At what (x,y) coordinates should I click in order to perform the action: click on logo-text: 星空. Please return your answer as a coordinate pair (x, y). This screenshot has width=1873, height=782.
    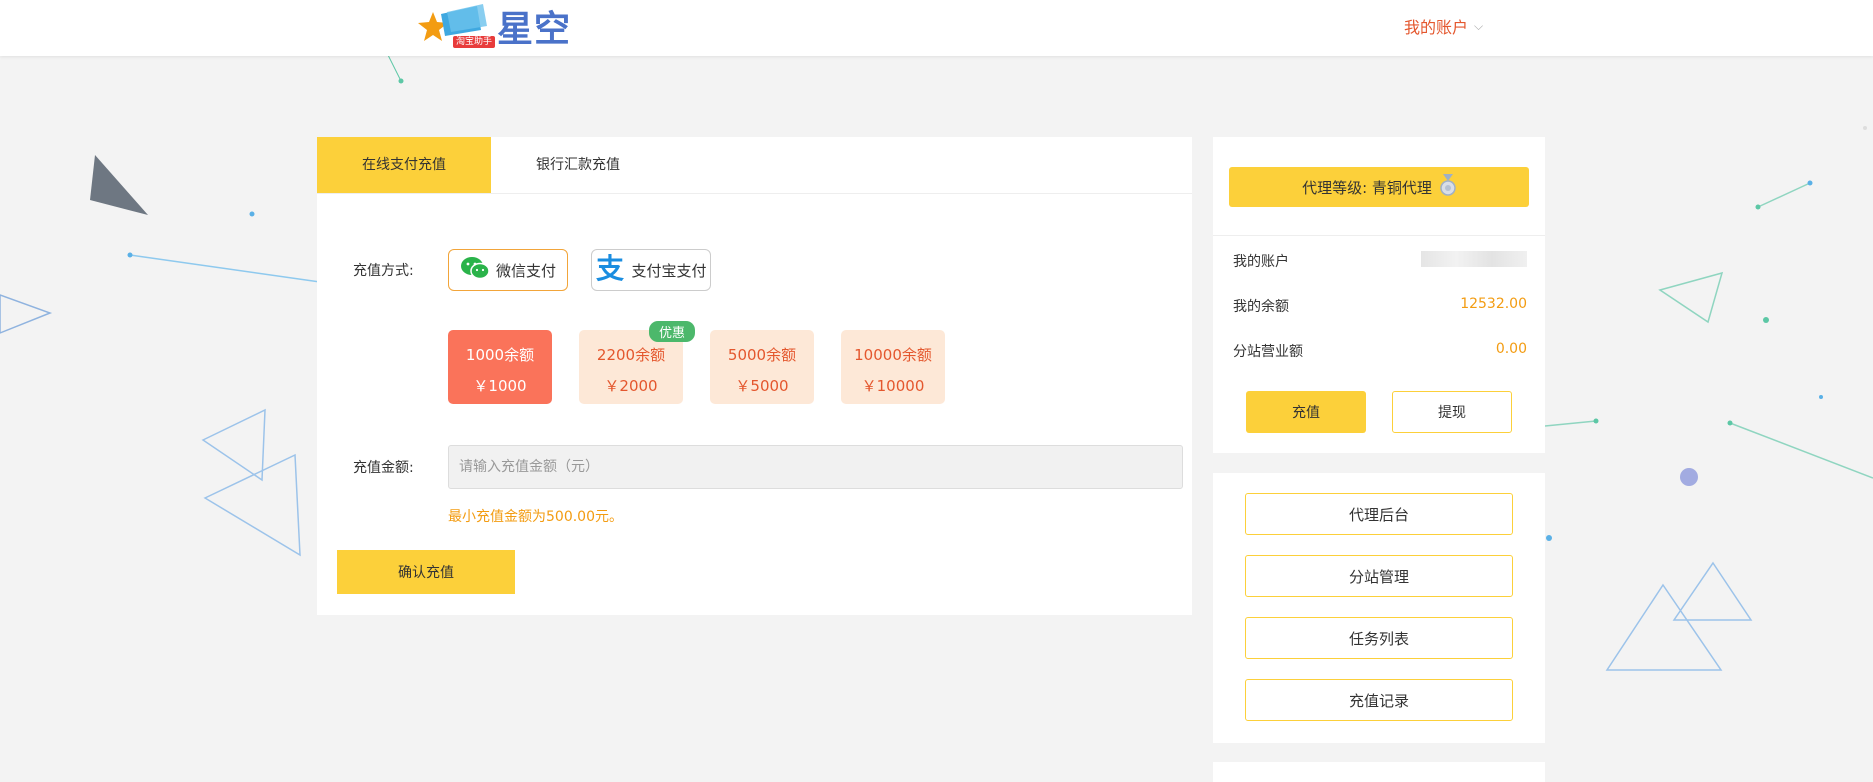
    Looking at the image, I should click on (534, 29).